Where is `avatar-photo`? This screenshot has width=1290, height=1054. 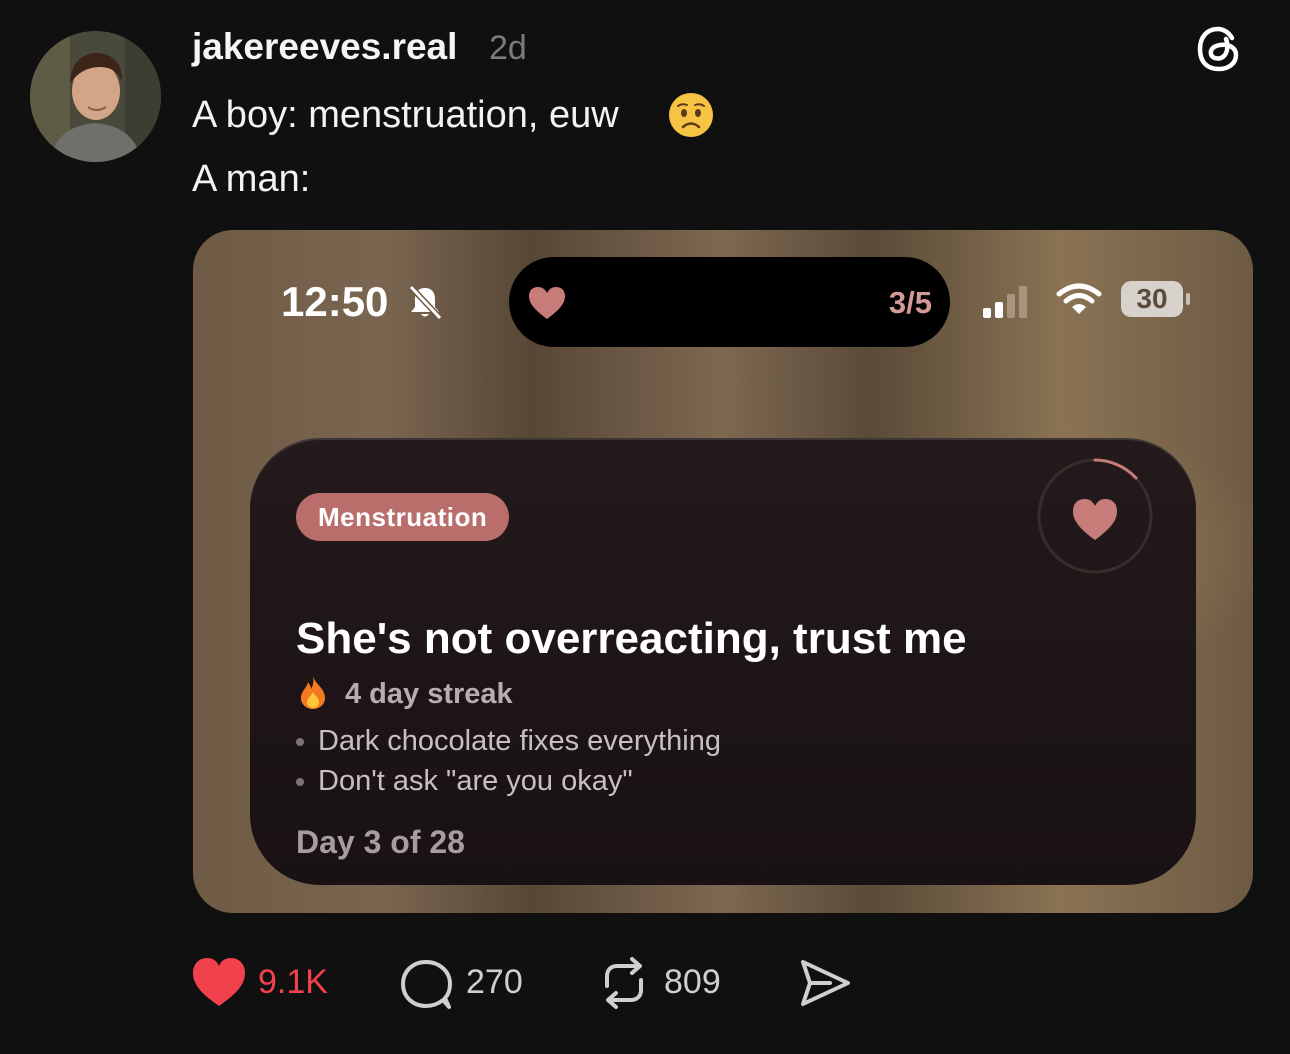
avatar-photo is located at coordinates (95, 96).